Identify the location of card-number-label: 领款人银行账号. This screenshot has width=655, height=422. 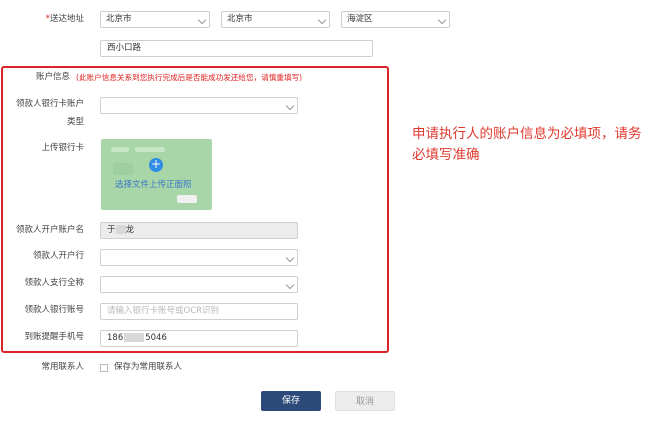
(54, 310).